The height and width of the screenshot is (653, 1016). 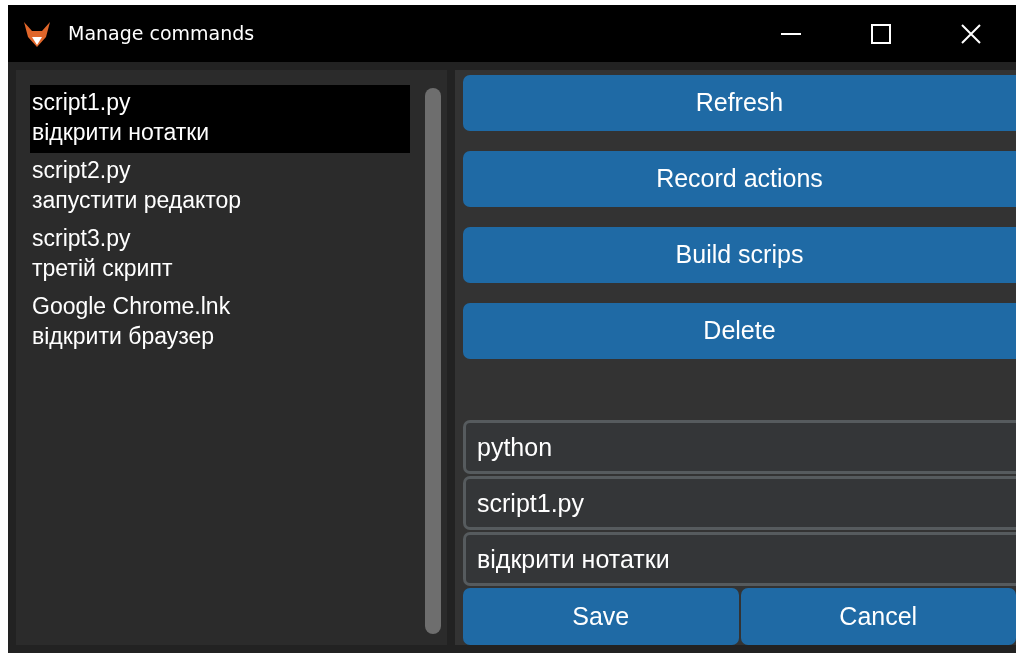 I want to click on action-button: Build scrips, so click(x=739, y=255).